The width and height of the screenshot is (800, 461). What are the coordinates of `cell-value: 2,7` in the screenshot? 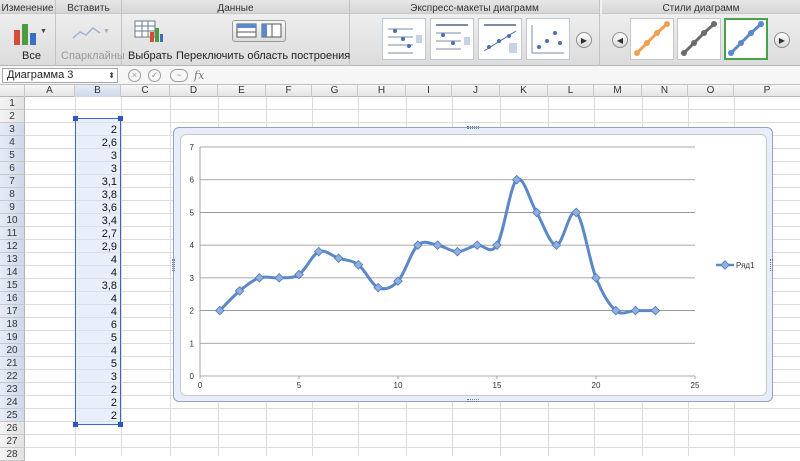 It's located at (97, 234).